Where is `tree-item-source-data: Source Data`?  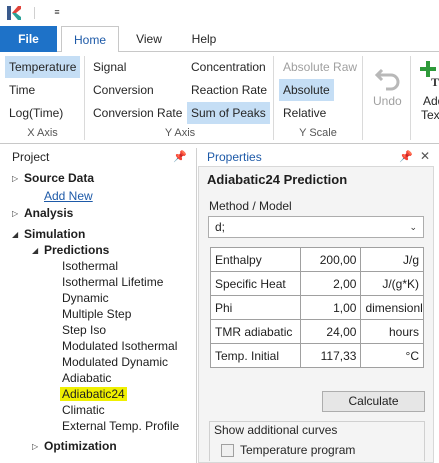 tree-item-source-data: Source Data is located at coordinates (59, 178).